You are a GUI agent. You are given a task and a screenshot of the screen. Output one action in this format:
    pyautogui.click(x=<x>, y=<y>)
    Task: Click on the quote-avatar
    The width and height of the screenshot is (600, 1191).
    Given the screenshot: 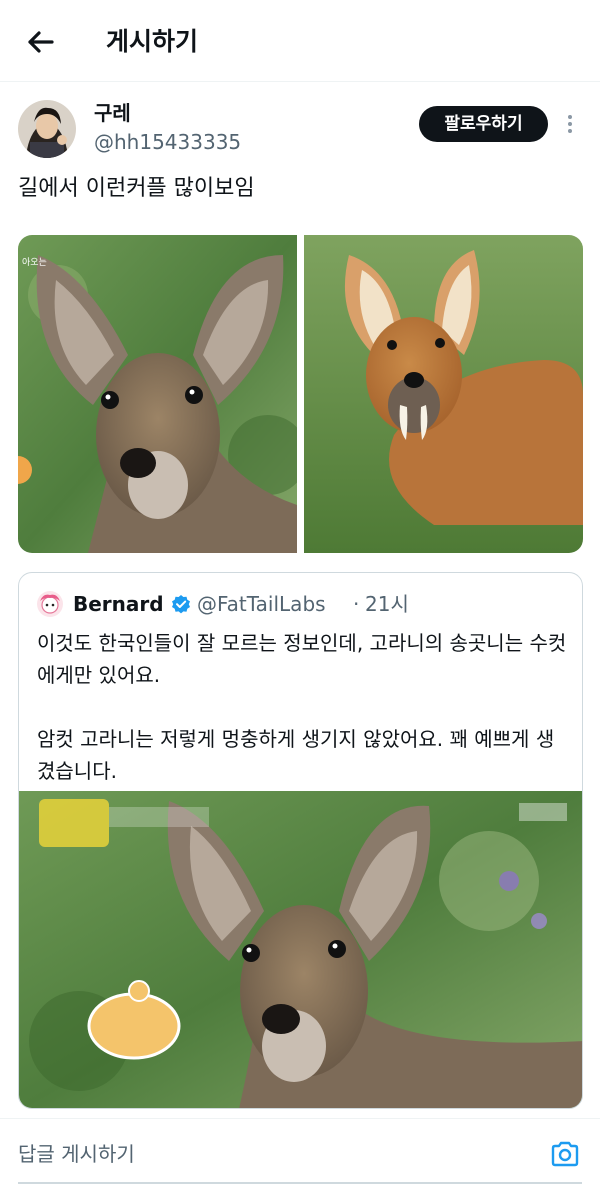 What is the action you would take?
    pyautogui.click(x=50, y=604)
    